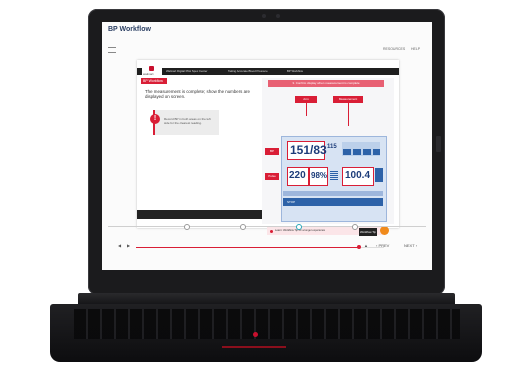  What do you see at coordinates (359, 247) in the screenshot?
I see `scrubber-handle` at bounding box center [359, 247].